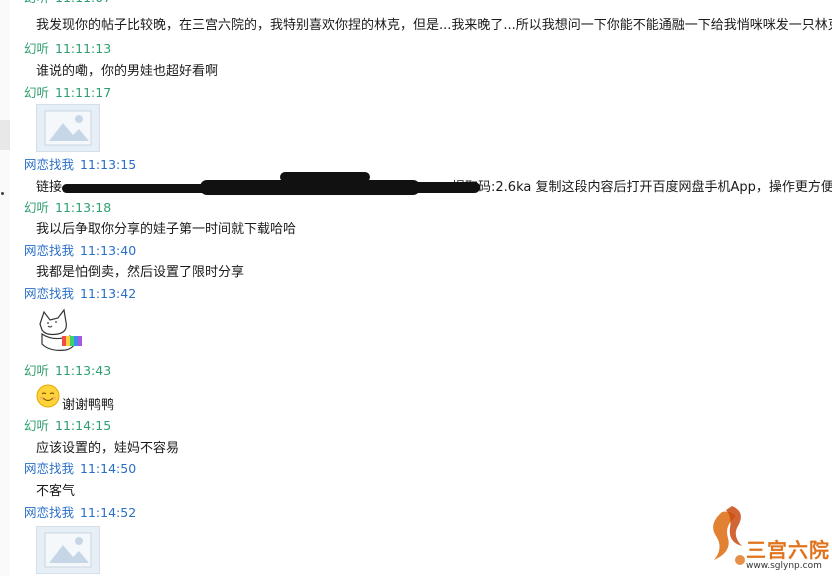  I want to click on sender-line: 幻听 11:13:43, so click(67, 371).